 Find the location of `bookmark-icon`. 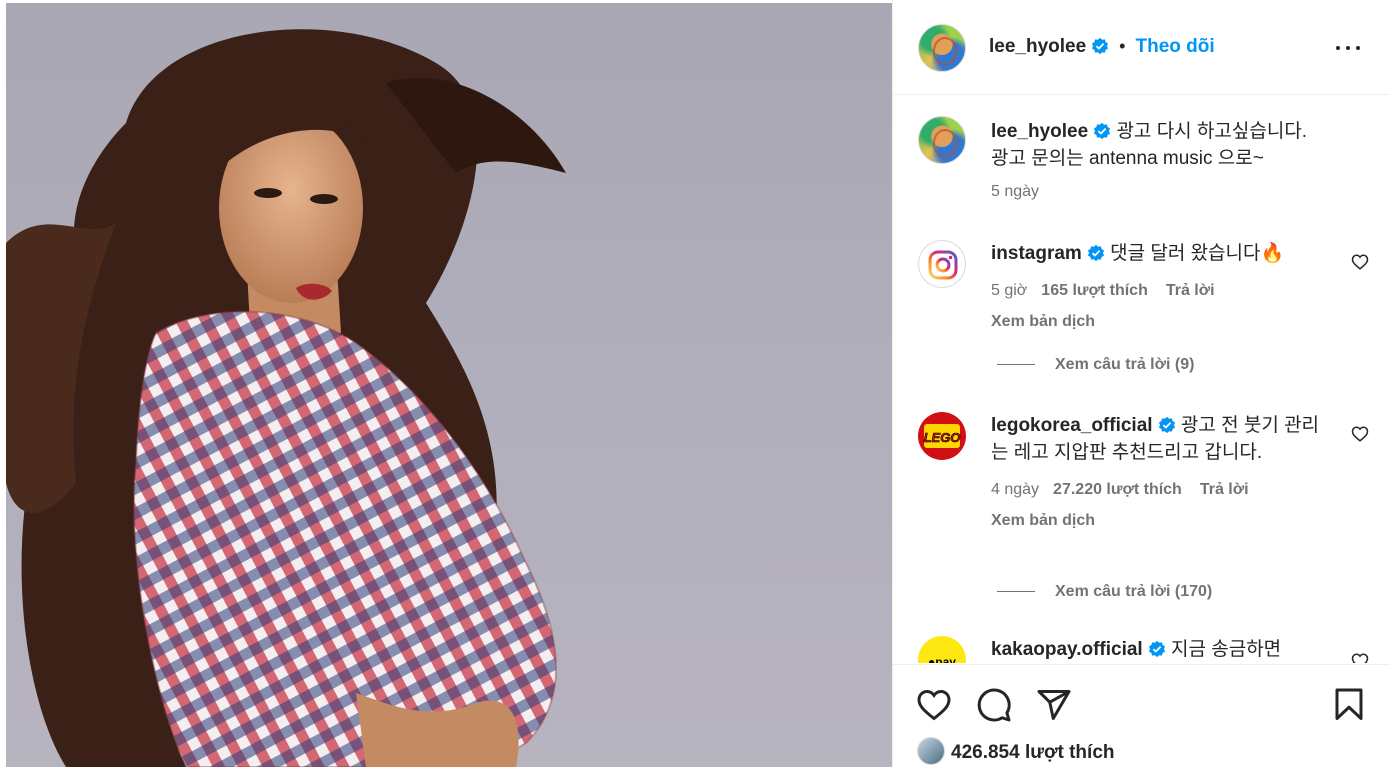

bookmark-icon is located at coordinates (1349, 705).